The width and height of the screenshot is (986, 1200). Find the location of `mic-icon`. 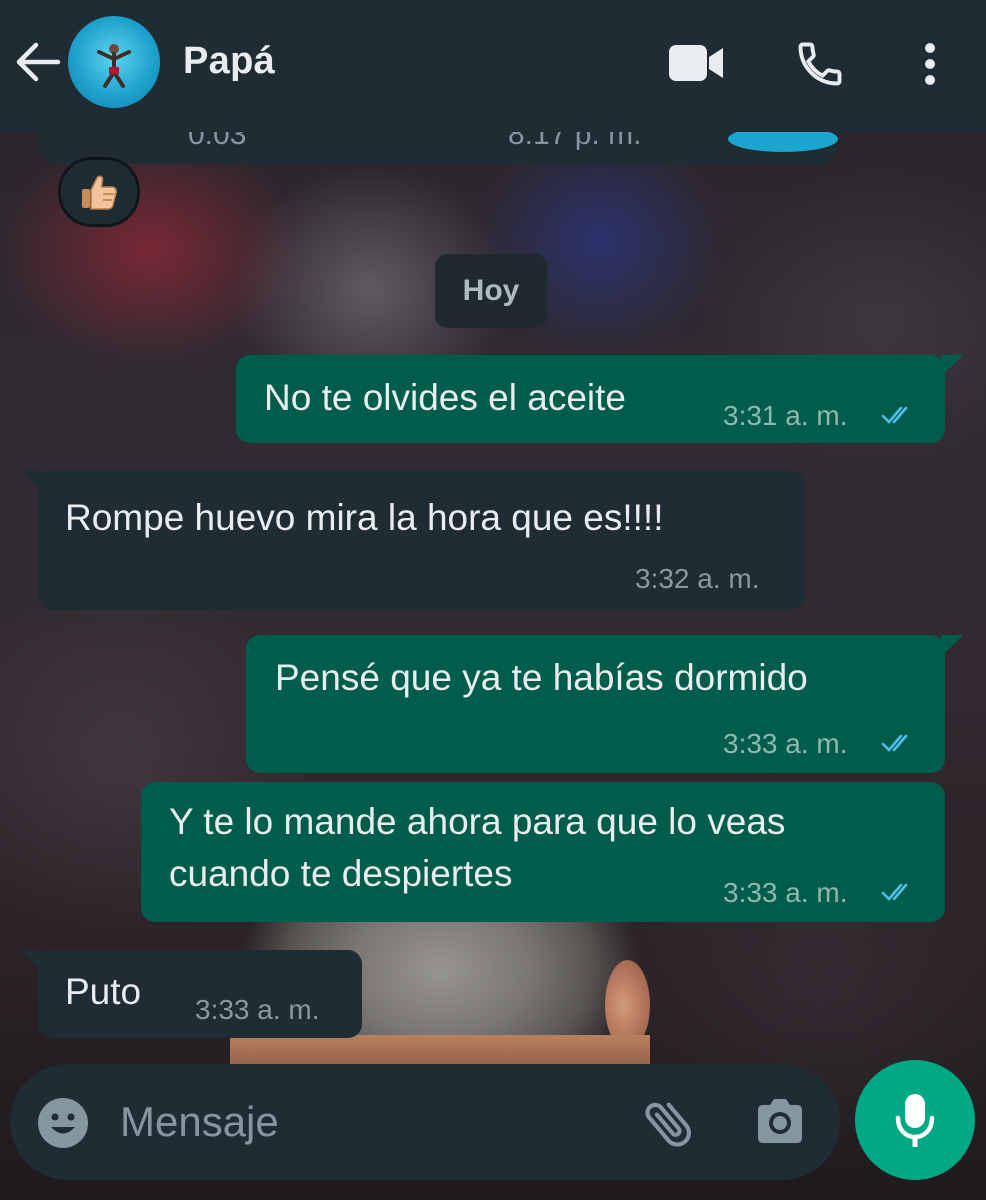

mic-icon is located at coordinates (915, 1120).